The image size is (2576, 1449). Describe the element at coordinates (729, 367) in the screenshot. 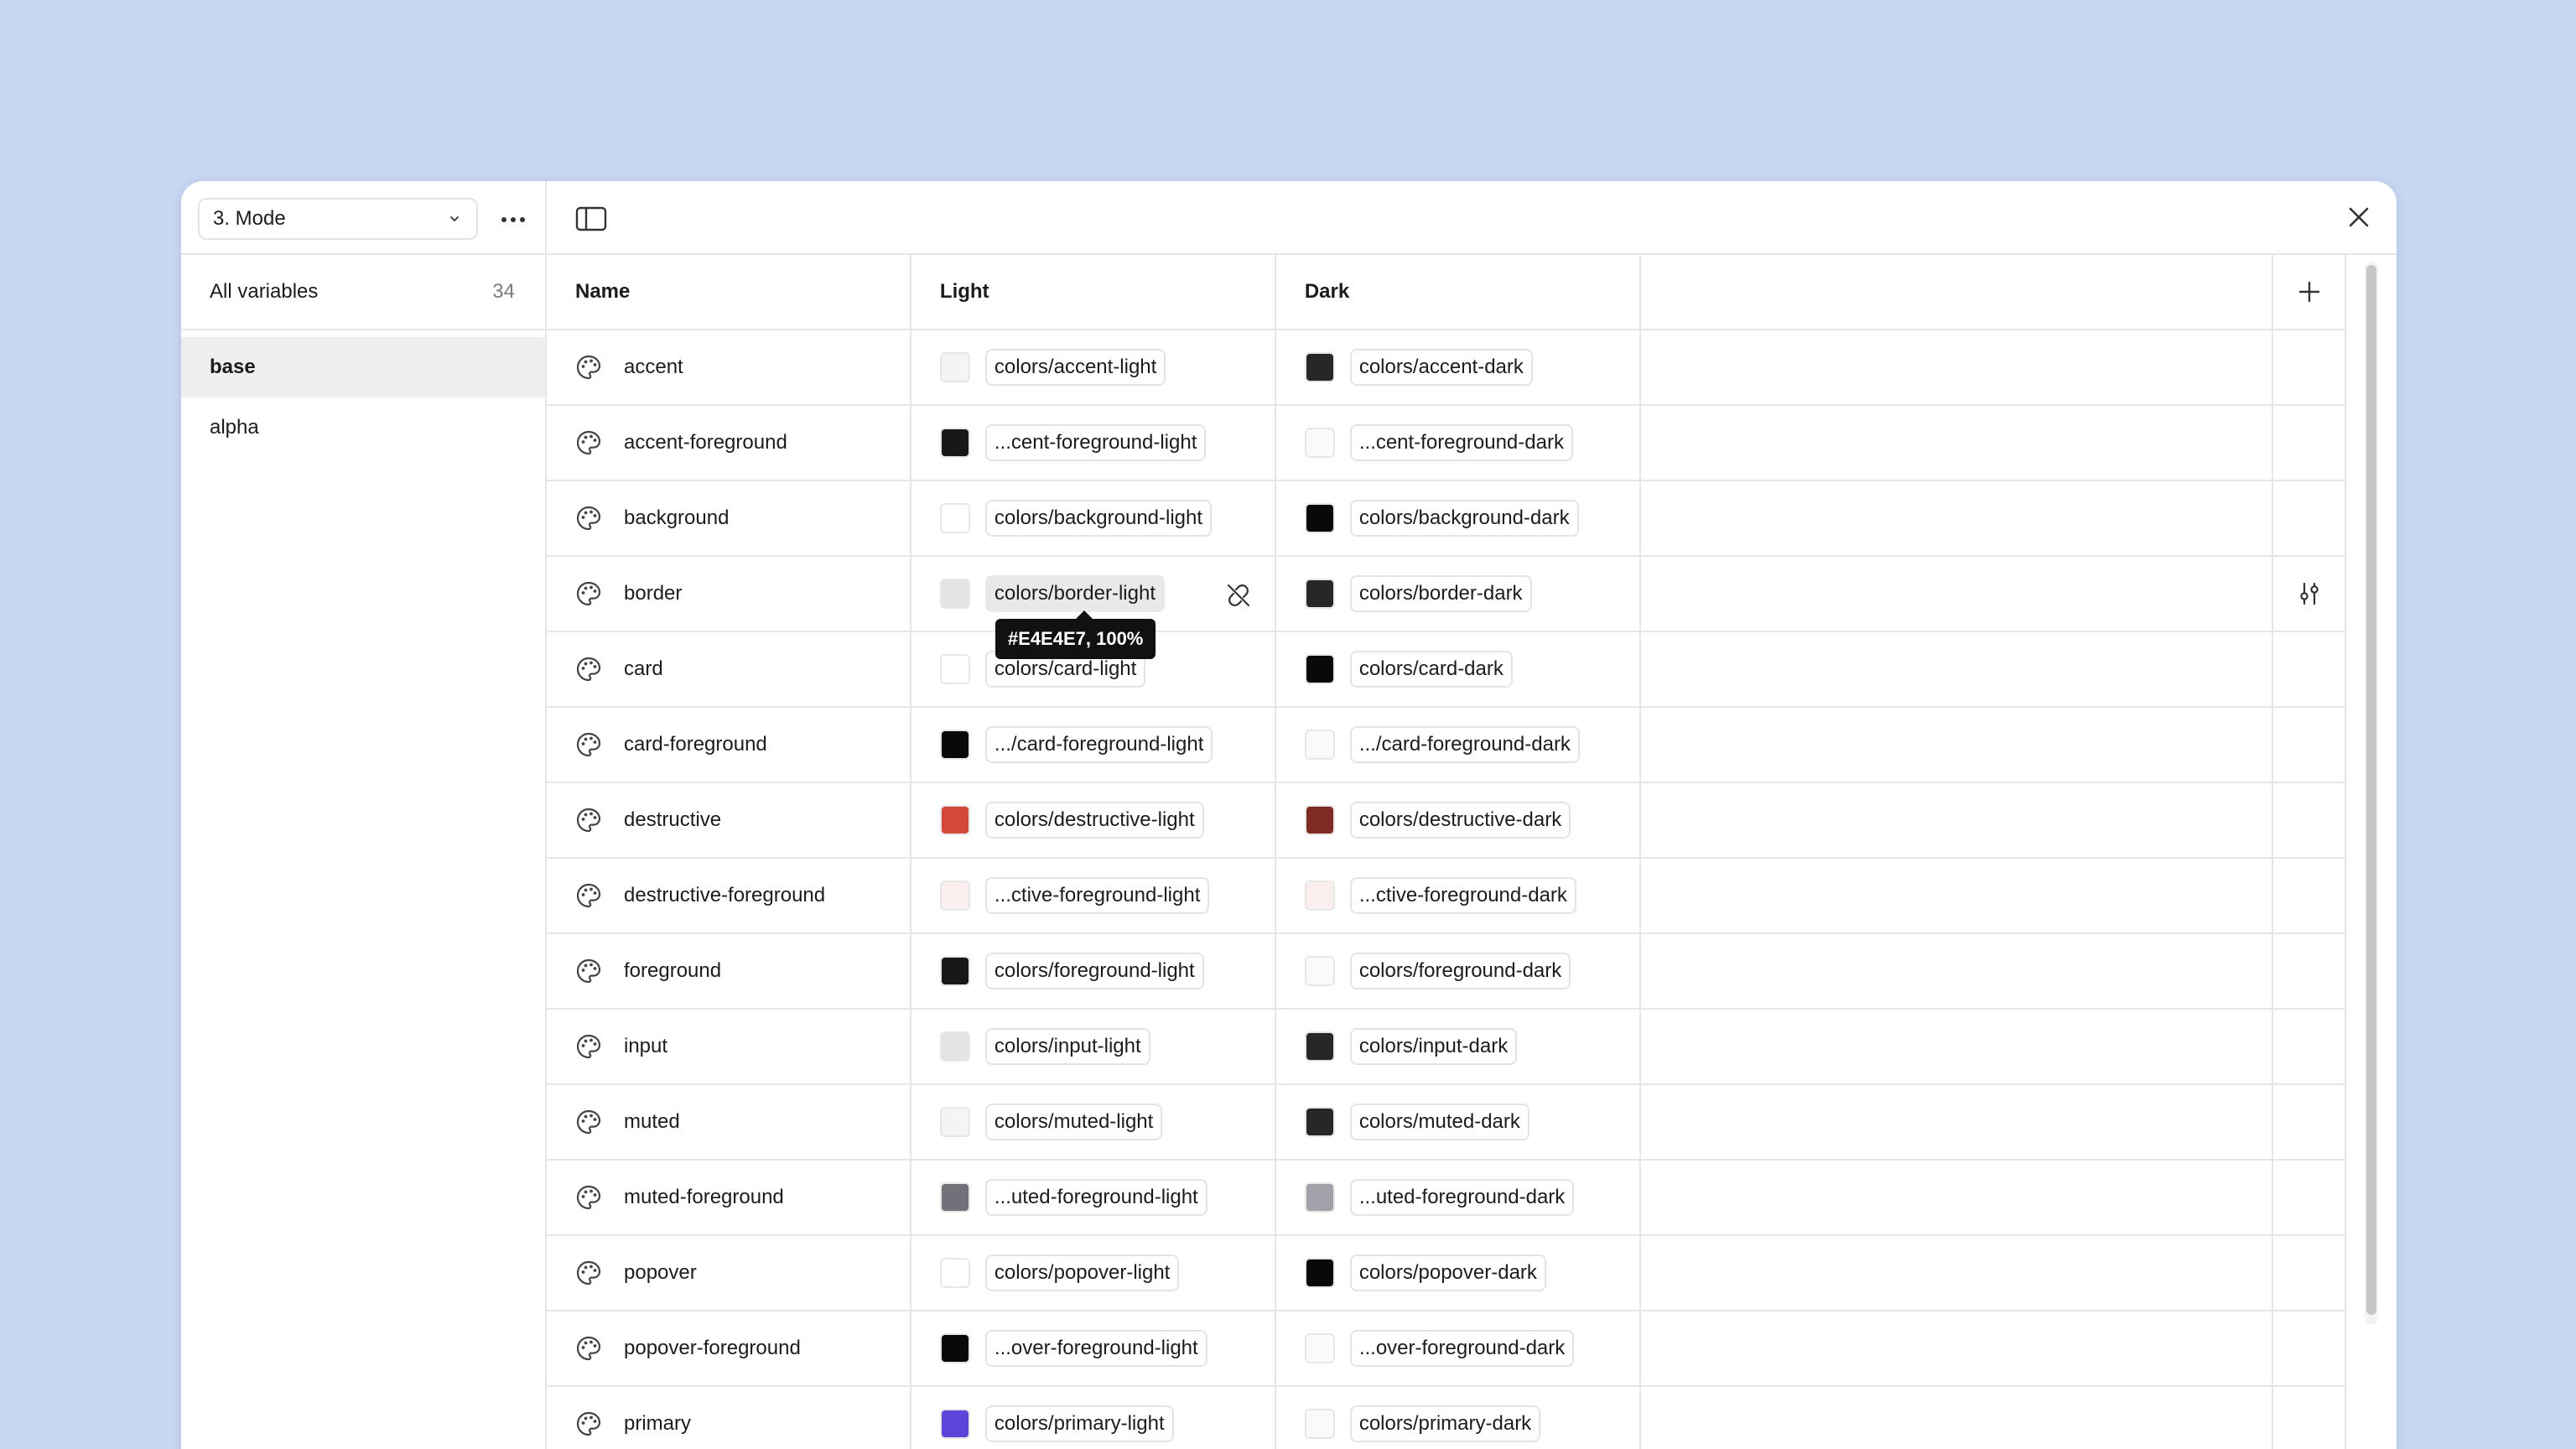

I see `name-cell: accent` at that location.